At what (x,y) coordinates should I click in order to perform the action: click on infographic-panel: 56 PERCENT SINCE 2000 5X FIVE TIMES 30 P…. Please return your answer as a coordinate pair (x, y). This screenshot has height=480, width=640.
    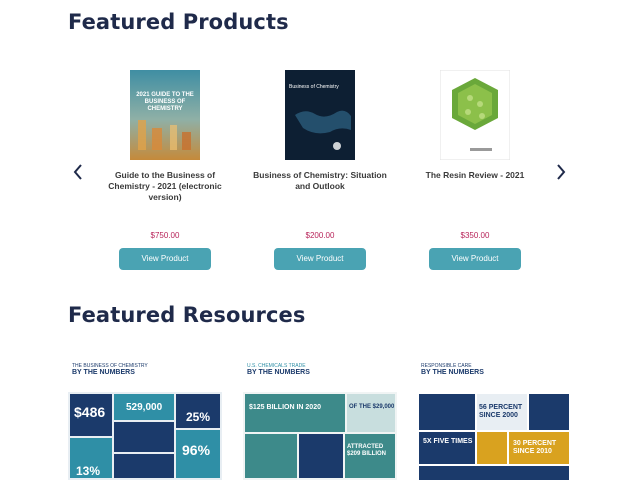
    Looking at the image, I should click on (494, 436).